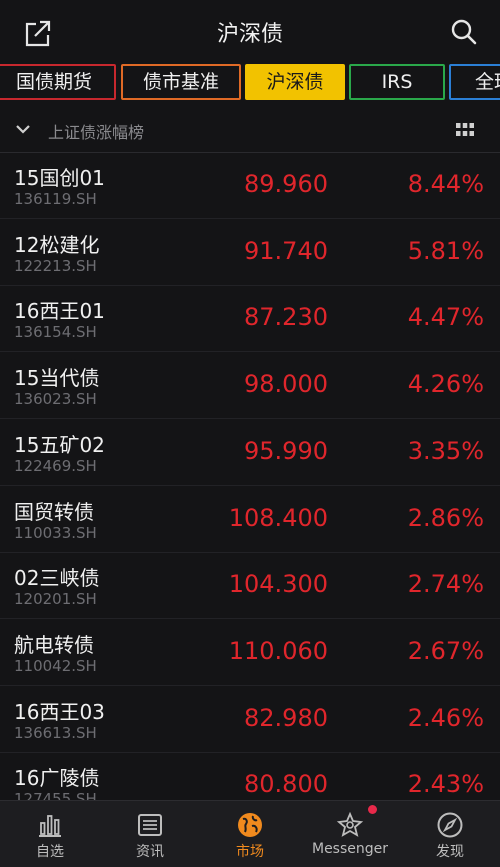 The width and height of the screenshot is (500, 867). Describe the element at coordinates (57, 244) in the screenshot. I see `bond-name: 12松建化` at that location.